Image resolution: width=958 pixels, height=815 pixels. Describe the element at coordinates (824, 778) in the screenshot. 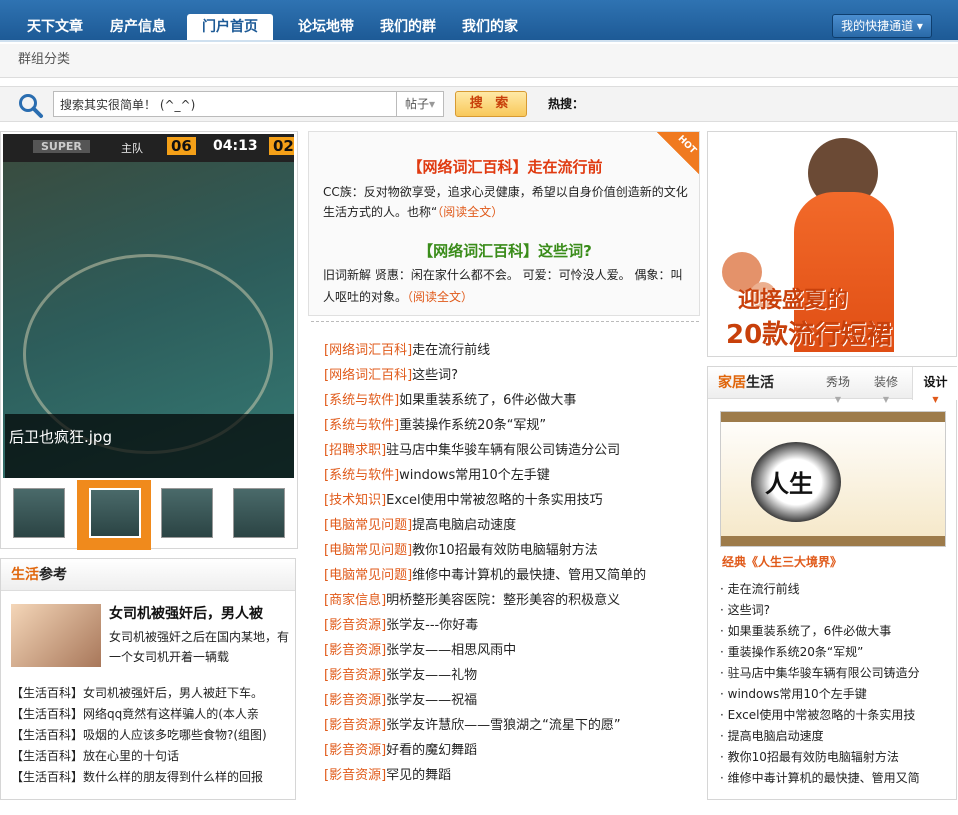

I see `home-list-item-text: 维修中毒计算机的最快捷、管用又简` at that location.